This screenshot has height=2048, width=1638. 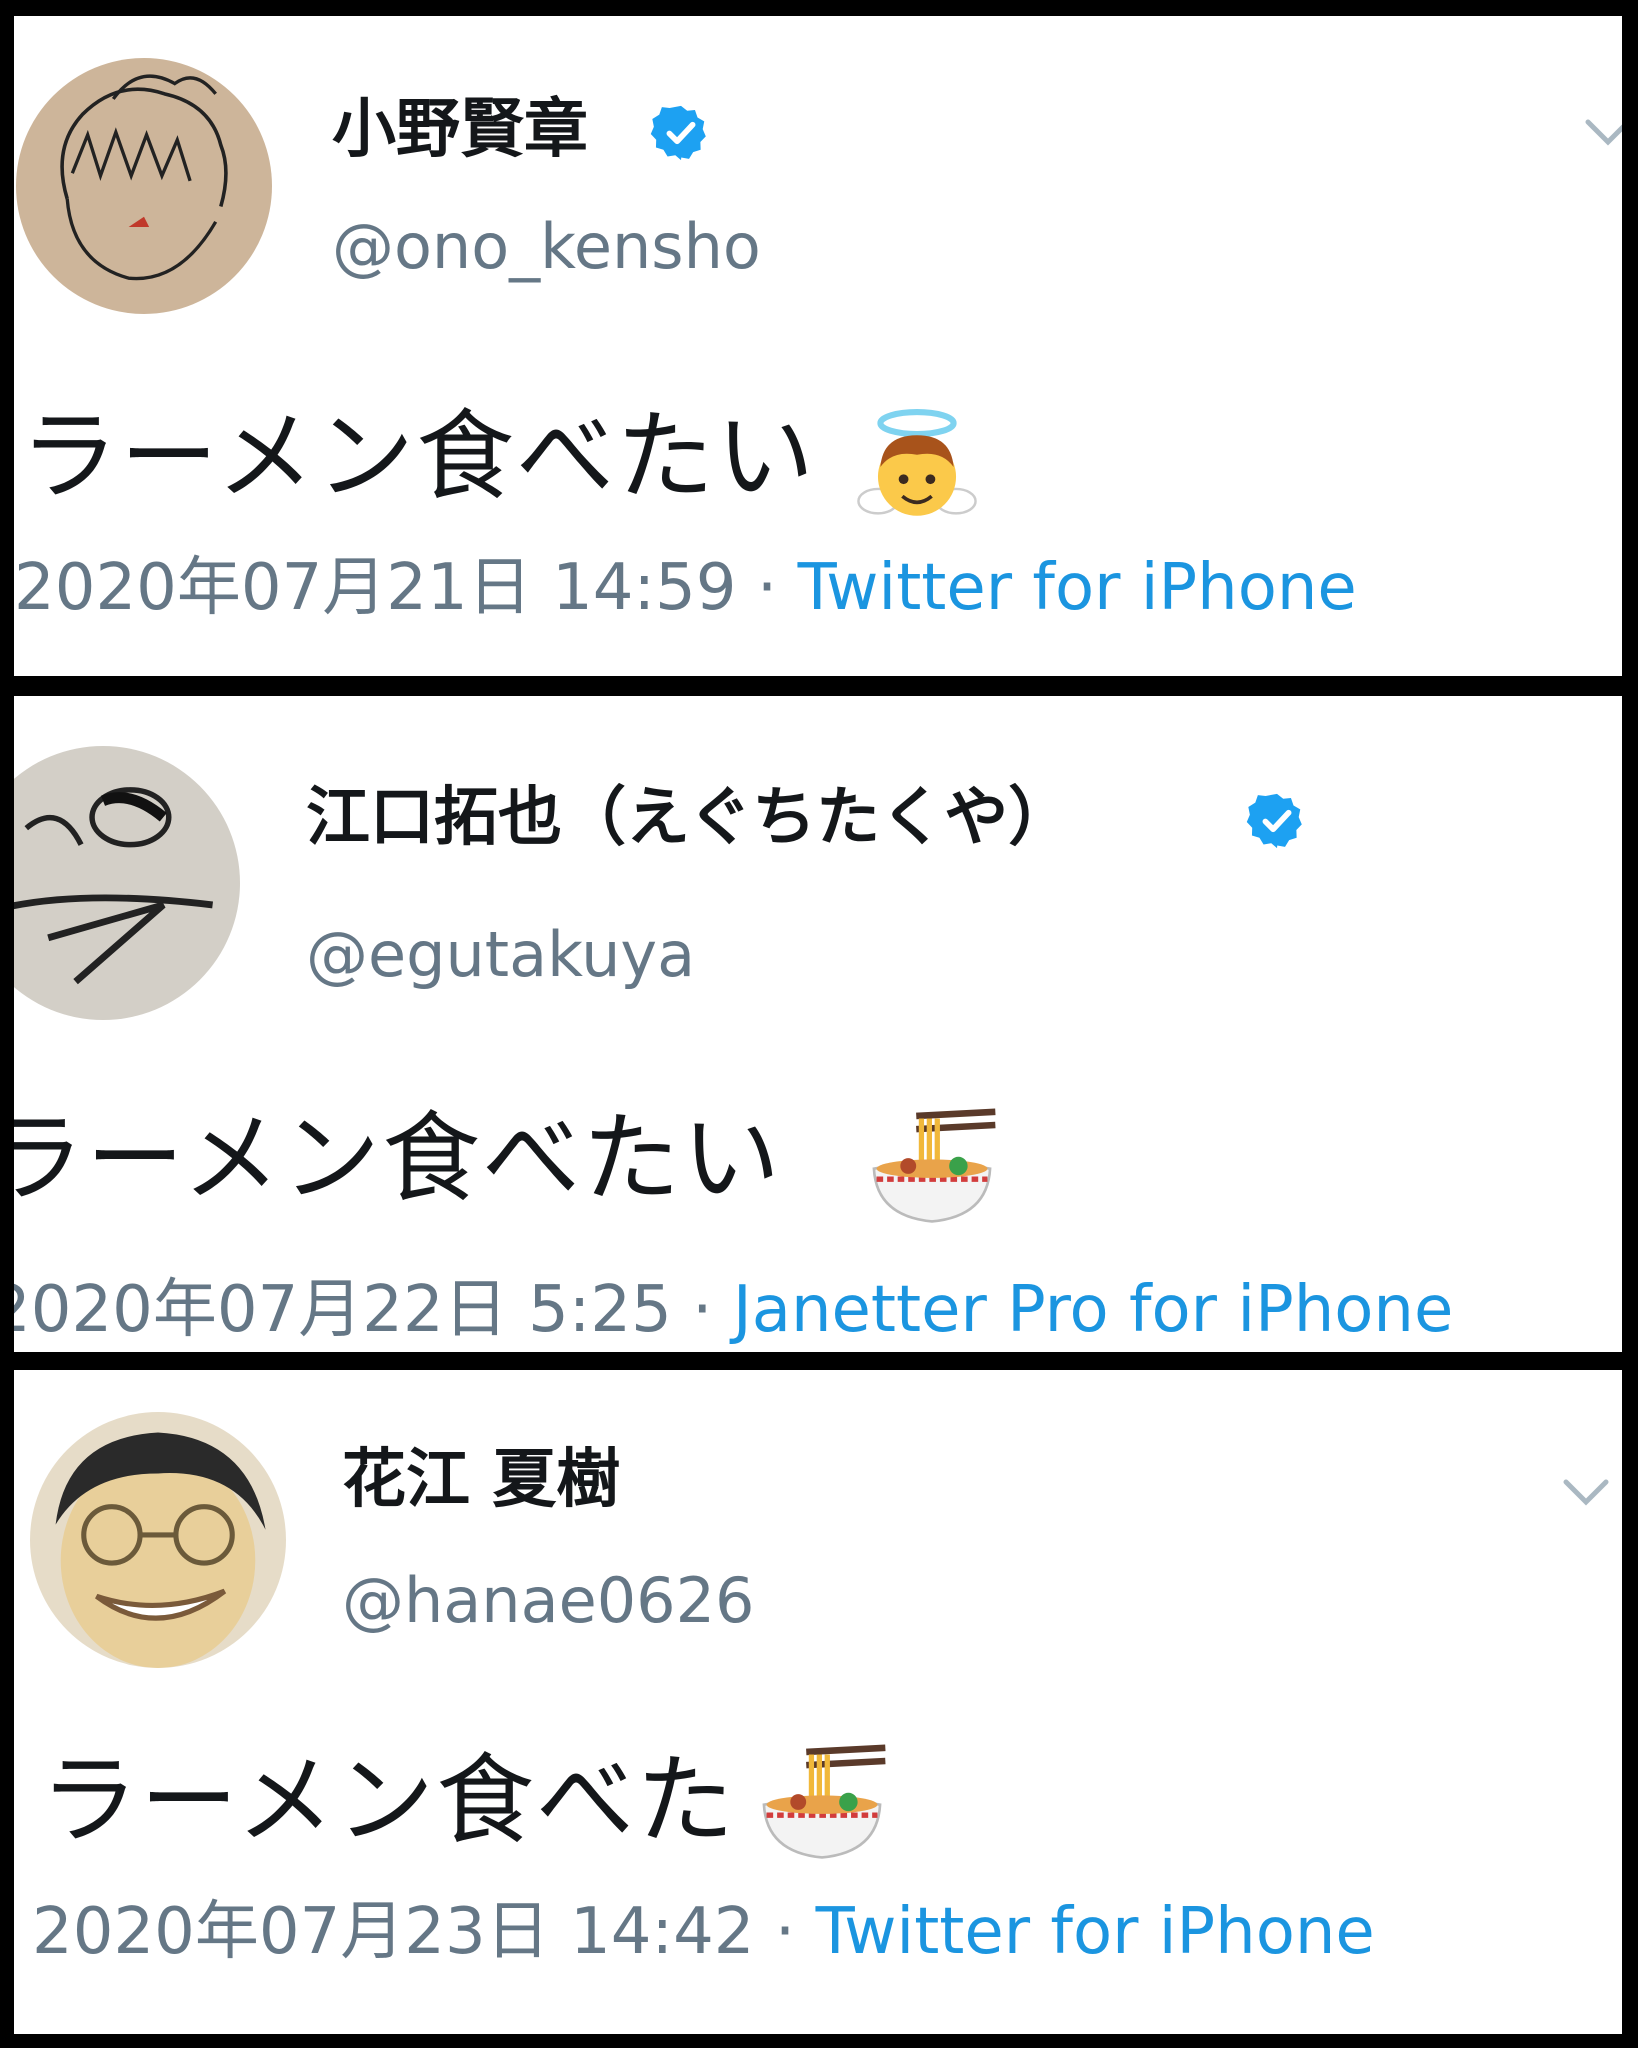 I want to click on timestamp: 2020年07月23日 14:42, so click(x=393, y=1932).